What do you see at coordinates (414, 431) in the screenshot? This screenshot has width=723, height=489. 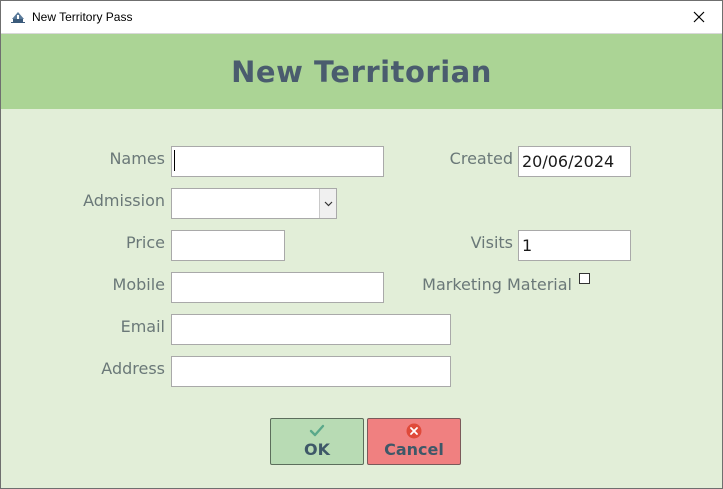 I see `x-circle-icon` at bounding box center [414, 431].